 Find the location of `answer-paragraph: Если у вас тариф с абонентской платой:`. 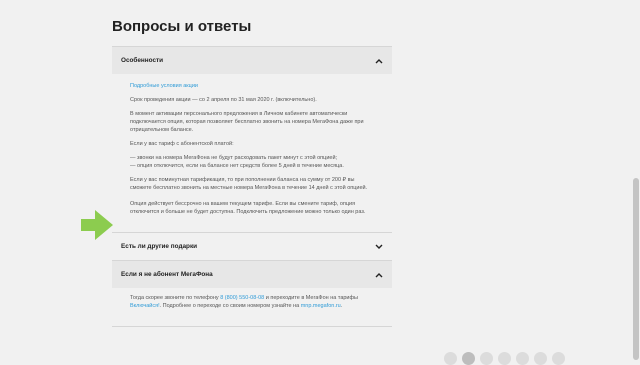

answer-paragraph: Если у вас тариф с абонентской платой: is located at coordinates (182, 144).